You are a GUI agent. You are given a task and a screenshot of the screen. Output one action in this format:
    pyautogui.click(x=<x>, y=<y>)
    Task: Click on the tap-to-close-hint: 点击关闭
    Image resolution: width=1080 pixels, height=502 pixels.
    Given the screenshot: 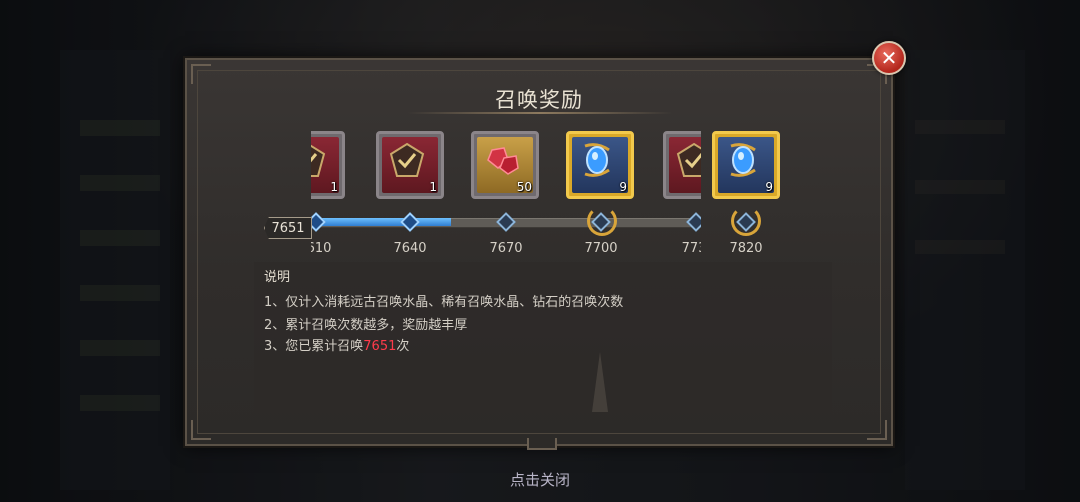 What is the action you would take?
    pyautogui.click(x=540, y=479)
    